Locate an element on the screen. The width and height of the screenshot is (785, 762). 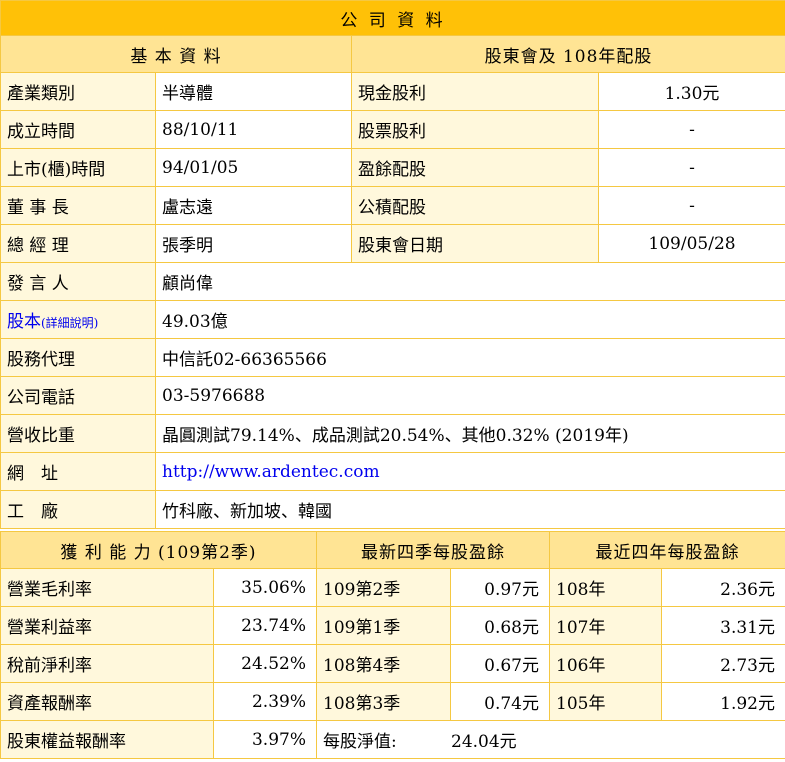
year-eps: 1.92元 is located at coordinates (723, 701).